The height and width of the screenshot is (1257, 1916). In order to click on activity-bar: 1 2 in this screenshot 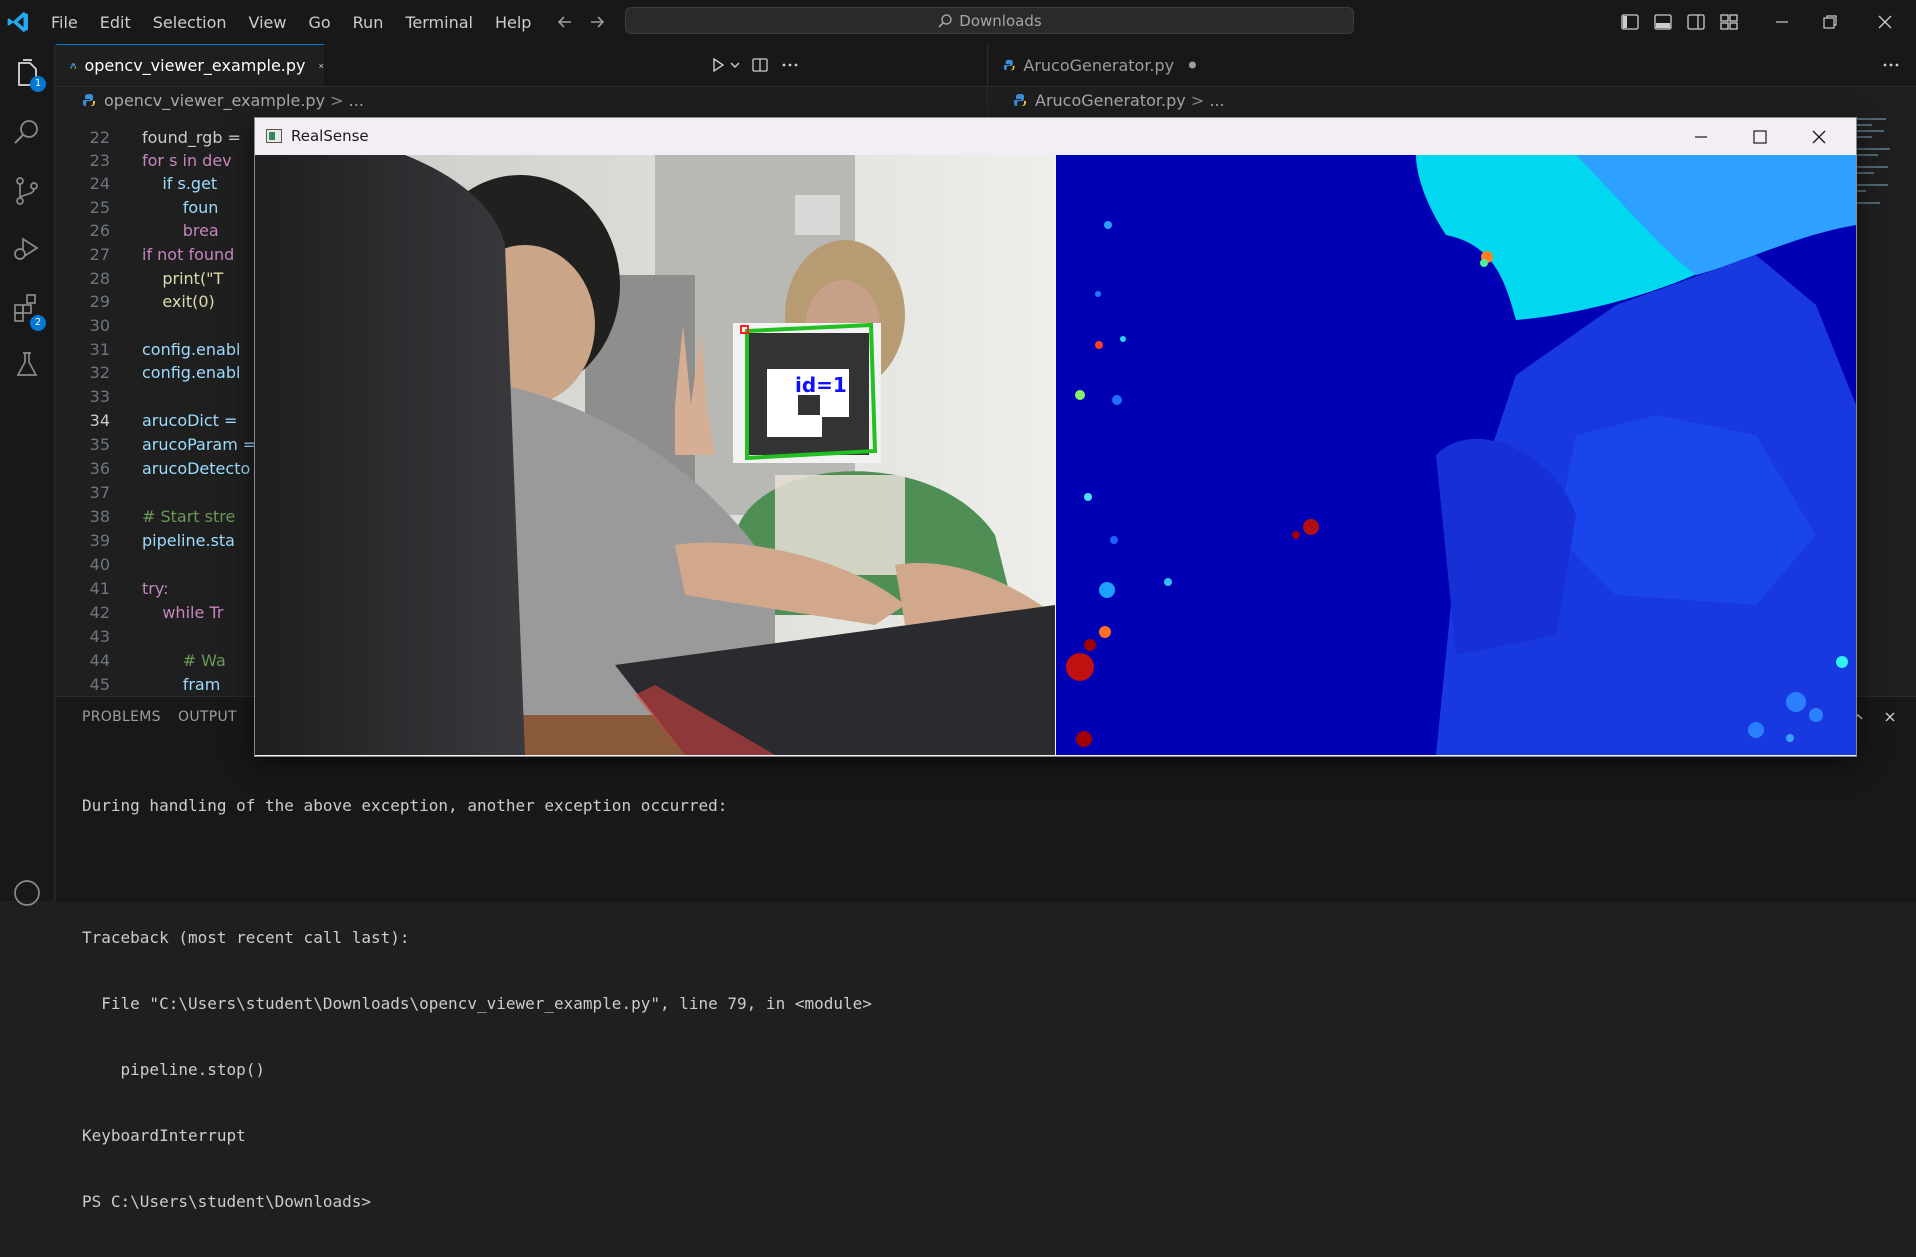, I will do `click(27, 475)`.